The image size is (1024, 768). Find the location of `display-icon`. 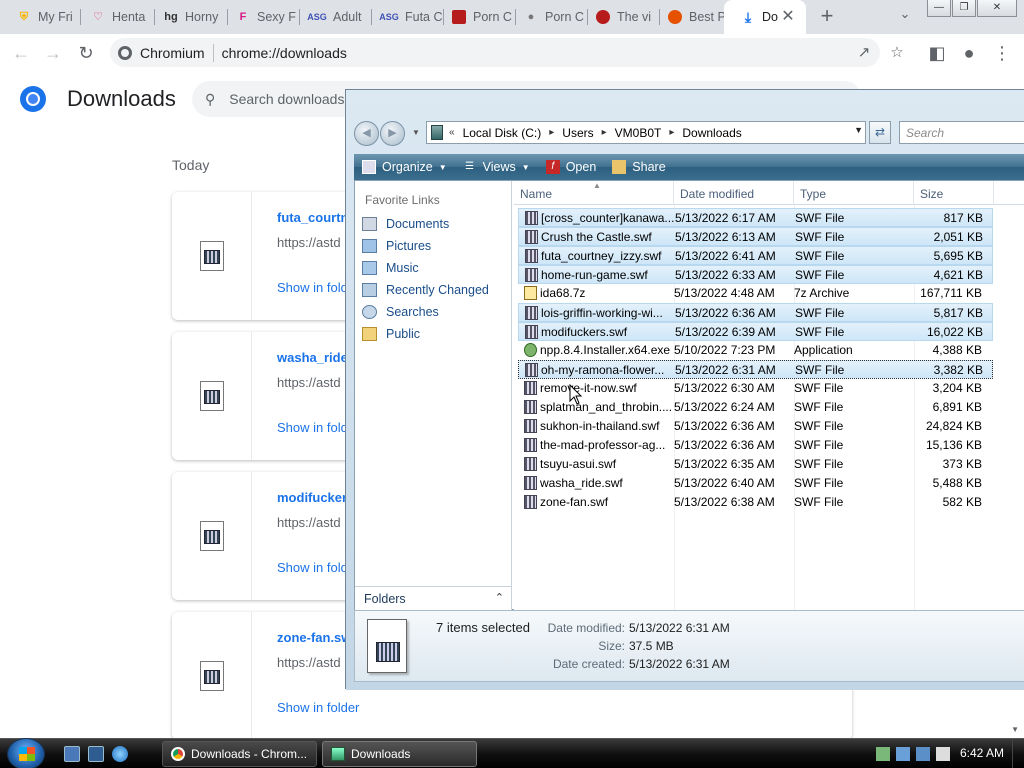

display-icon is located at coordinates (923, 754).